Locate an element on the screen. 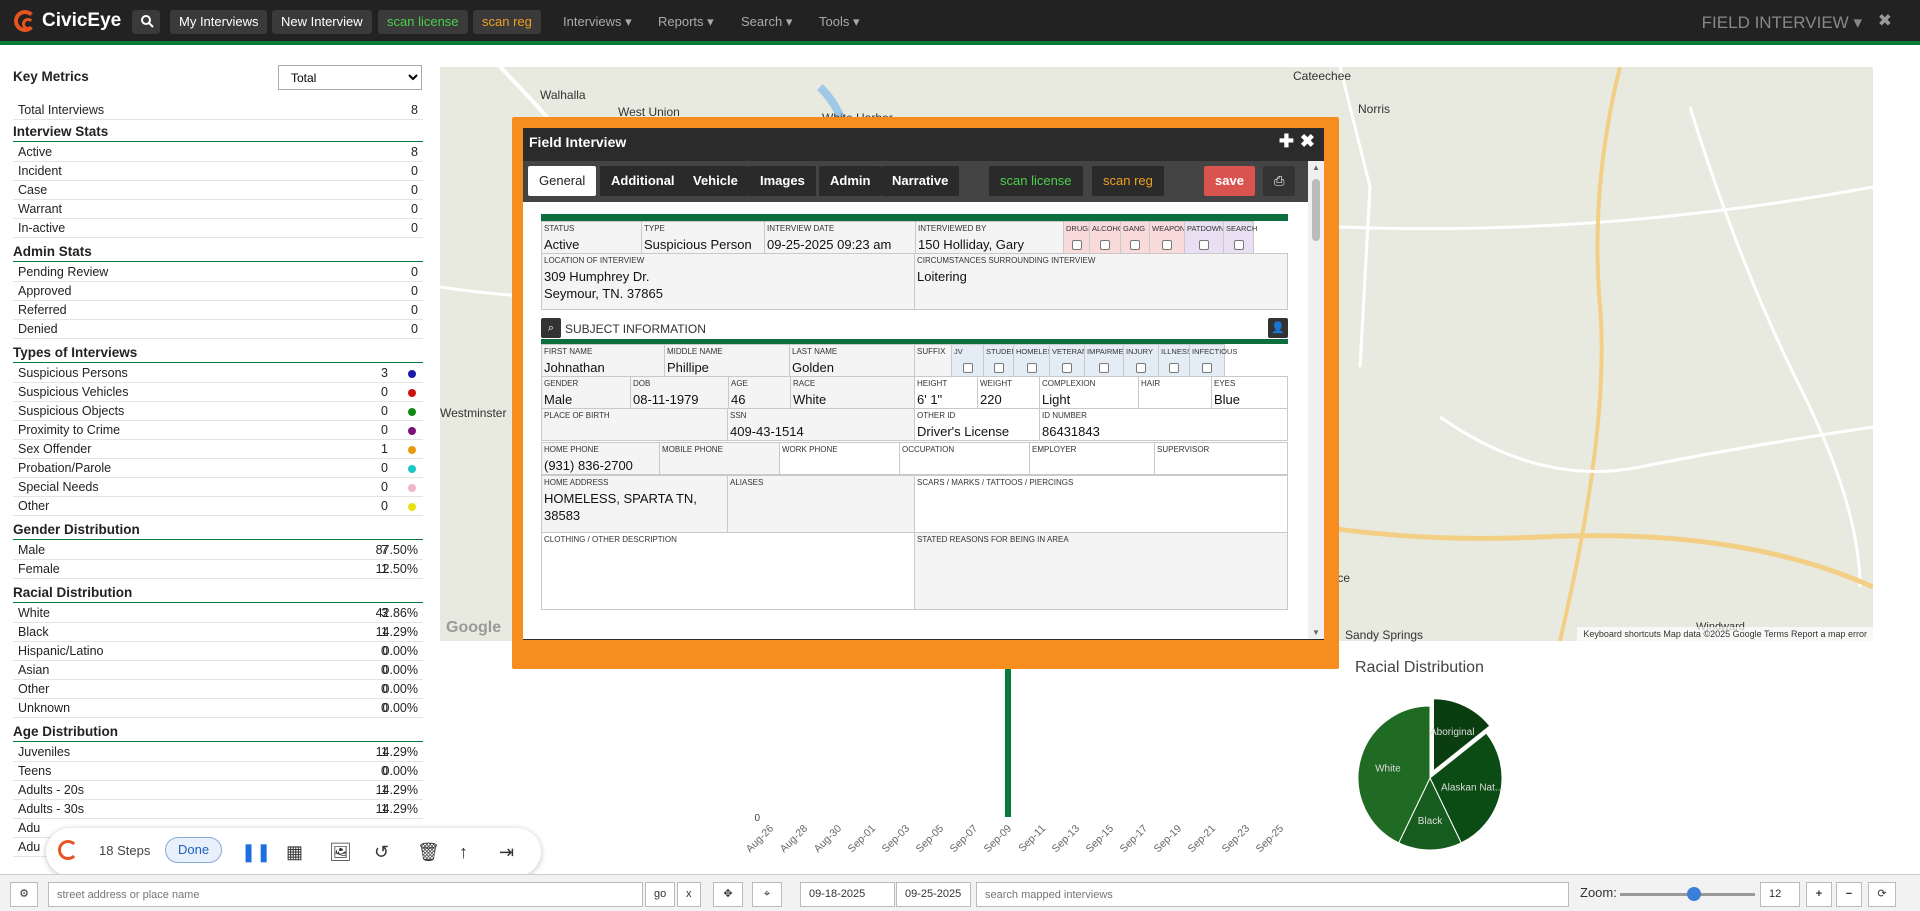  tab-images: Images is located at coordinates (782, 181).